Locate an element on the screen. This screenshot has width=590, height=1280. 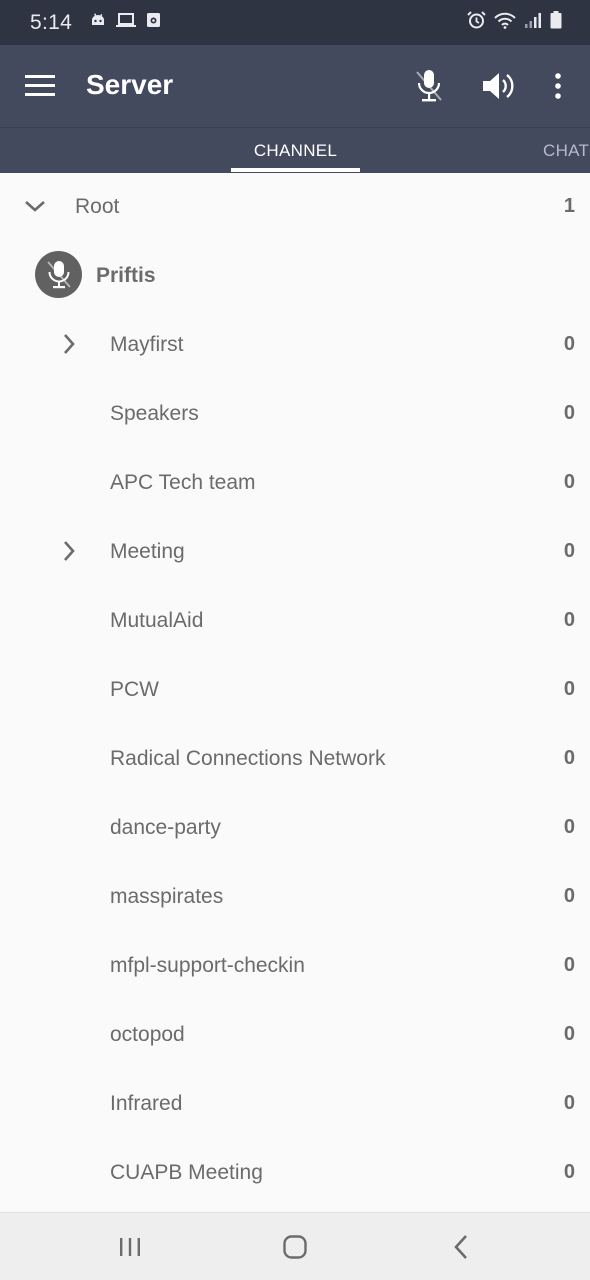
tab-chat: CHAT is located at coordinates (560, 150).